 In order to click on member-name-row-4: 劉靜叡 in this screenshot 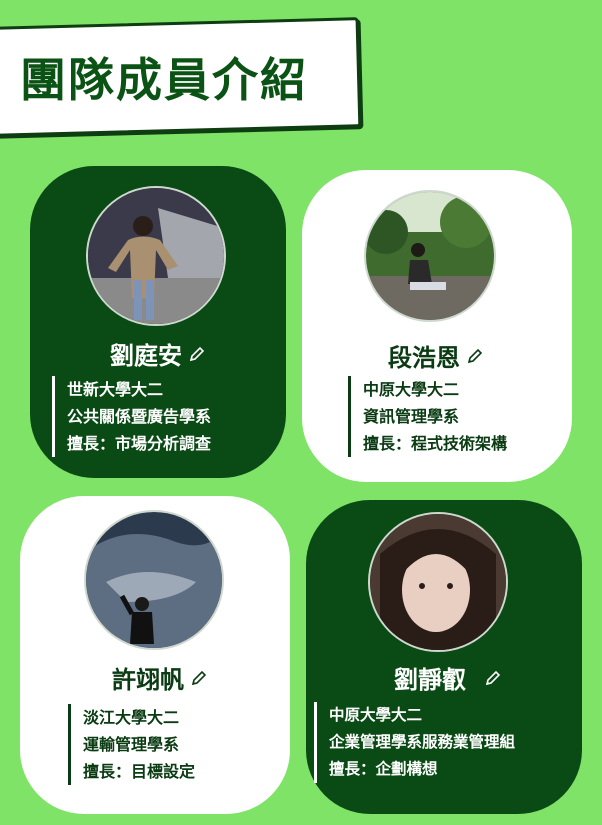, I will do `click(448, 677)`.